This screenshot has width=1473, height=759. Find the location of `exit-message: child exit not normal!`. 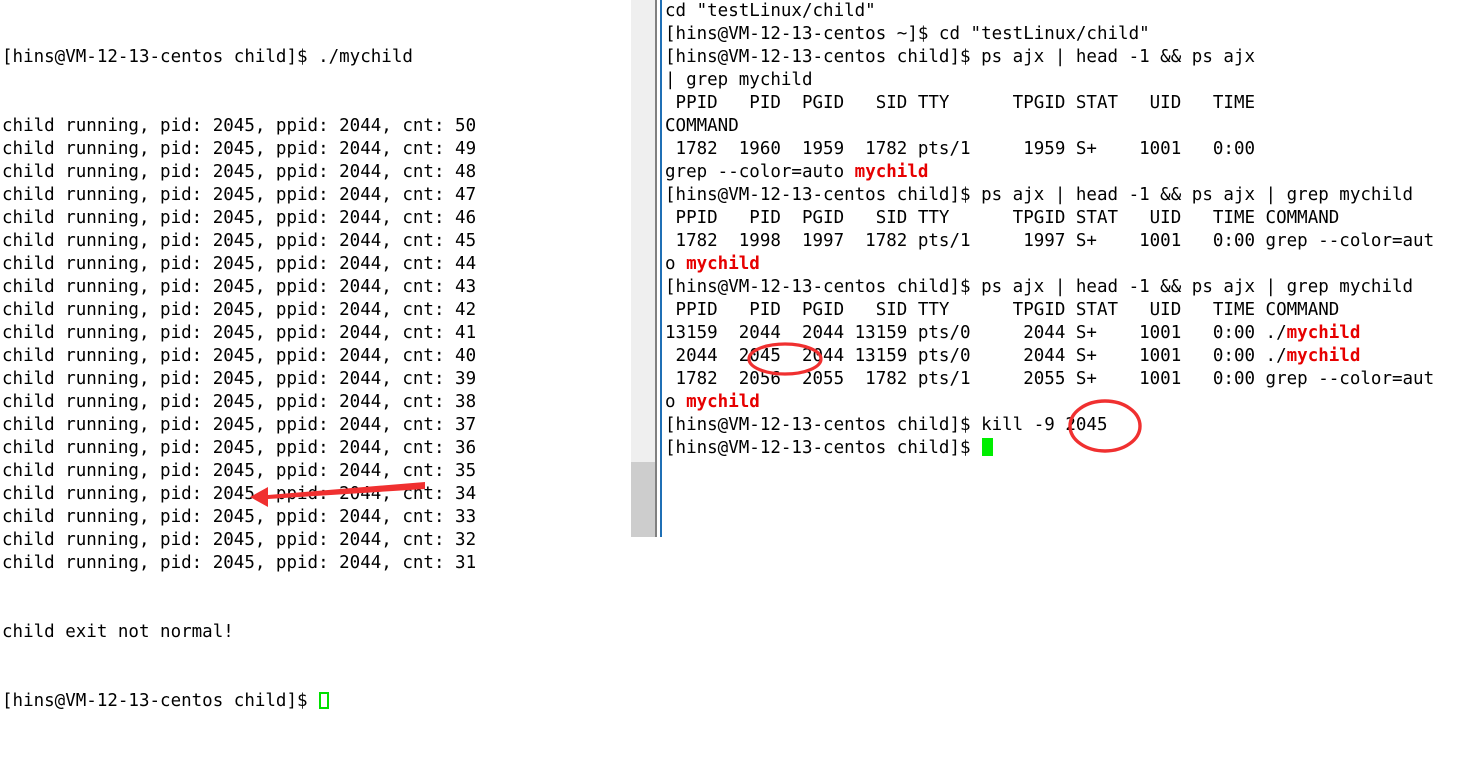

exit-message: child exit not normal! is located at coordinates (118, 632).